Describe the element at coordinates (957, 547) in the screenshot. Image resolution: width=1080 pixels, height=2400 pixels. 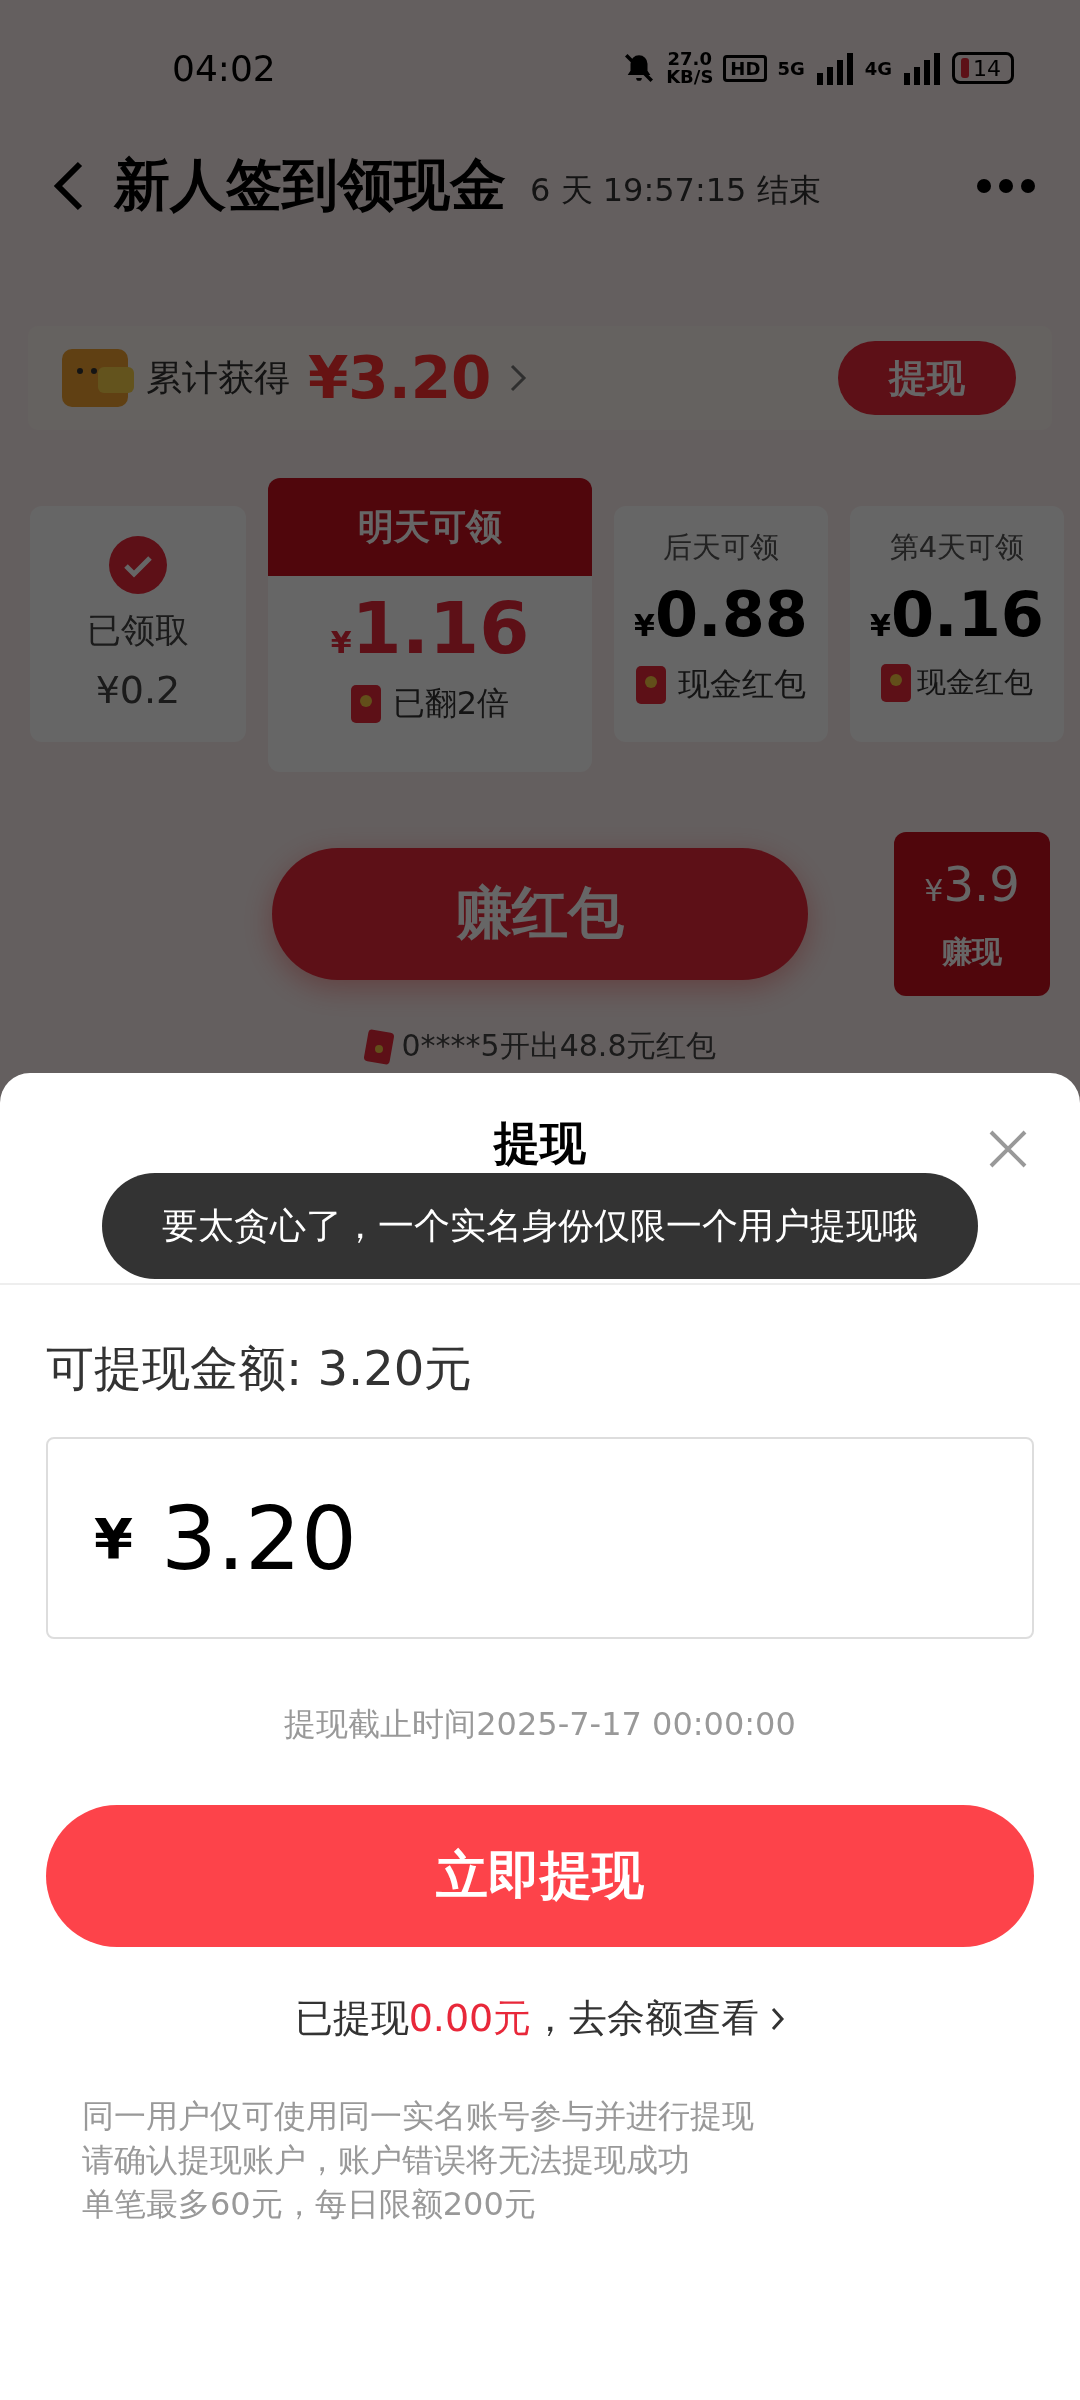
I see `day-label: 第4天可领` at that location.